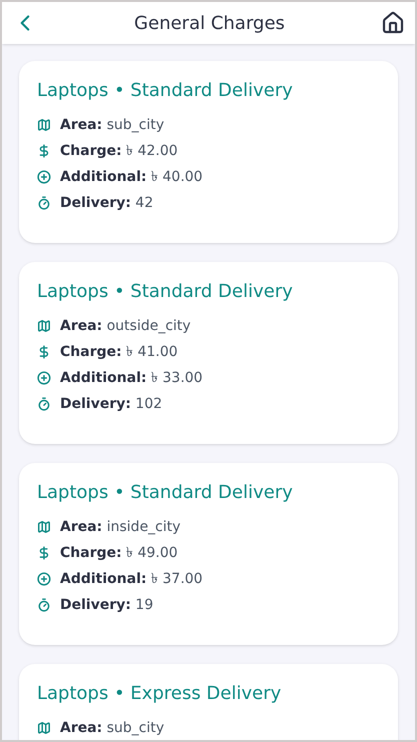  I want to click on field-text: Additional: ৳ 33.00, so click(131, 378).